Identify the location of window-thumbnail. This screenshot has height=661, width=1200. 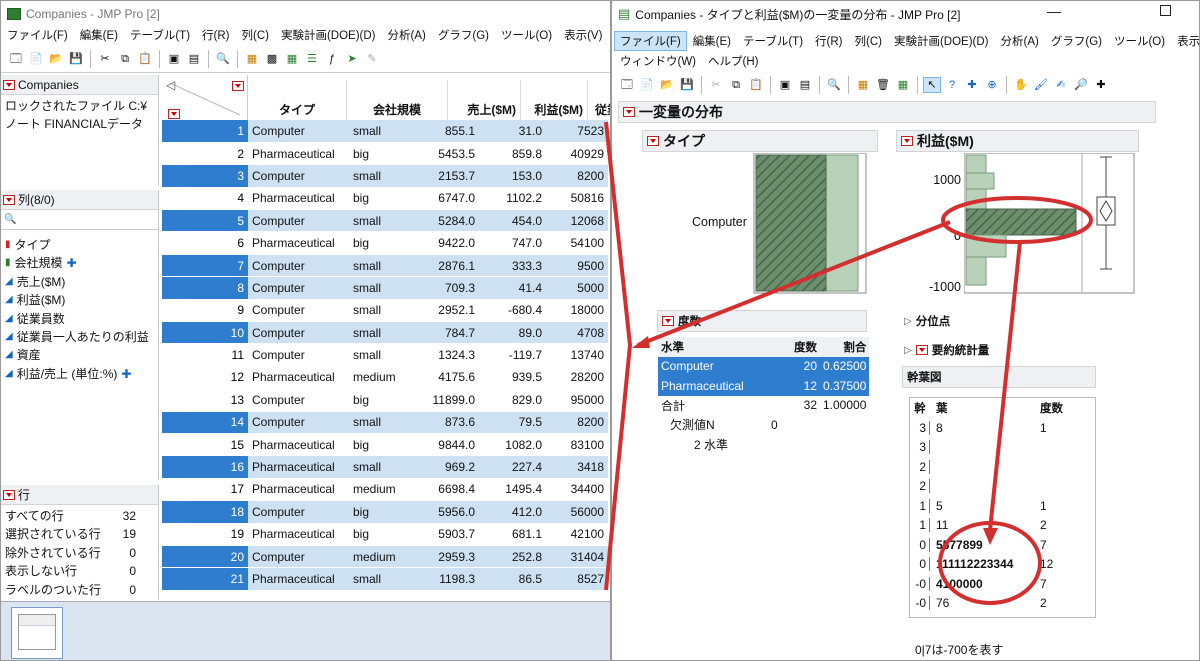
(37, 633).